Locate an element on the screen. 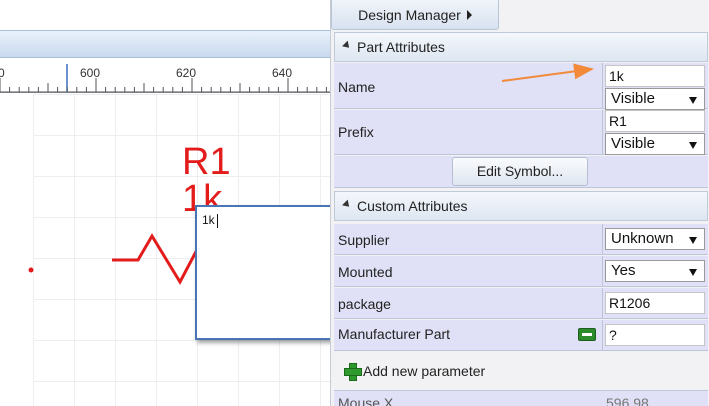  mounted-value: Yes is located at coordinates (623, 270).